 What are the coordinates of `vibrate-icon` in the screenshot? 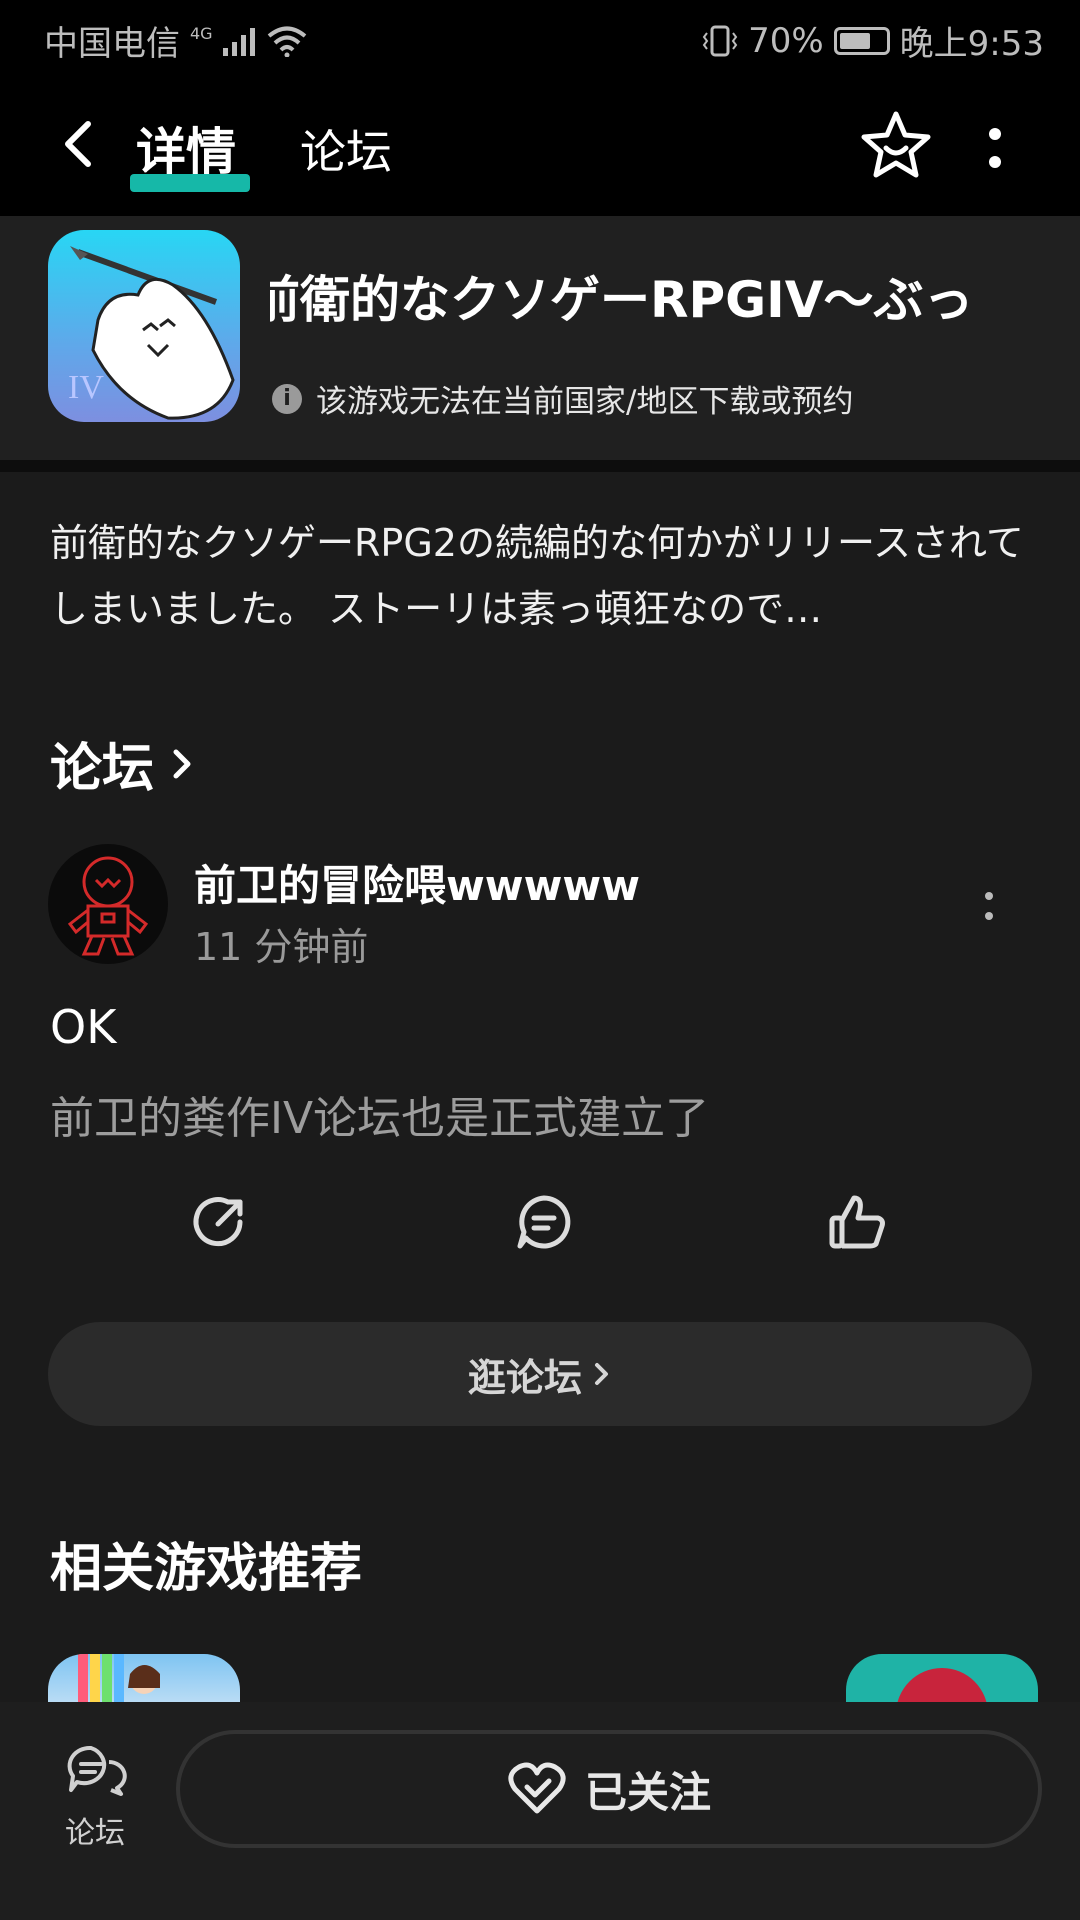 It's located at (720, 40).